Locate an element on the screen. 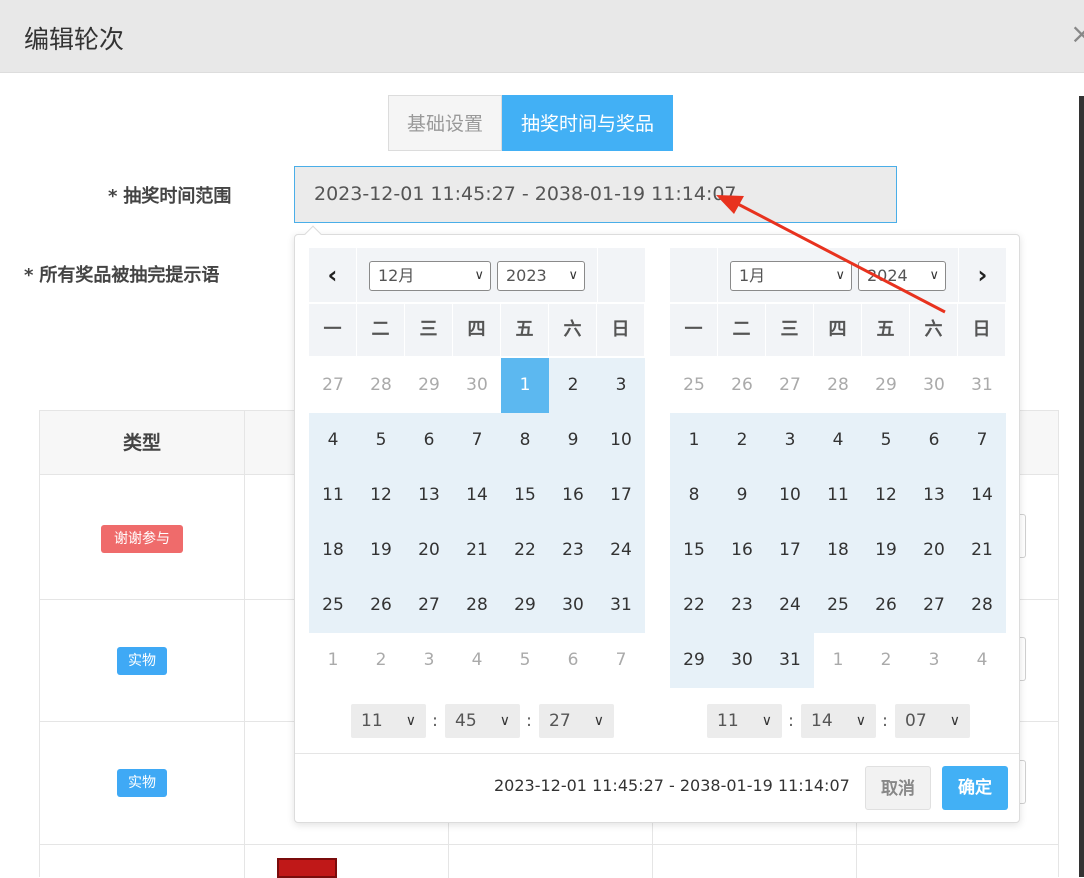 This screenshot has width=1084, height=878. calendar-day: 13 is located at coordinates (934, 495).